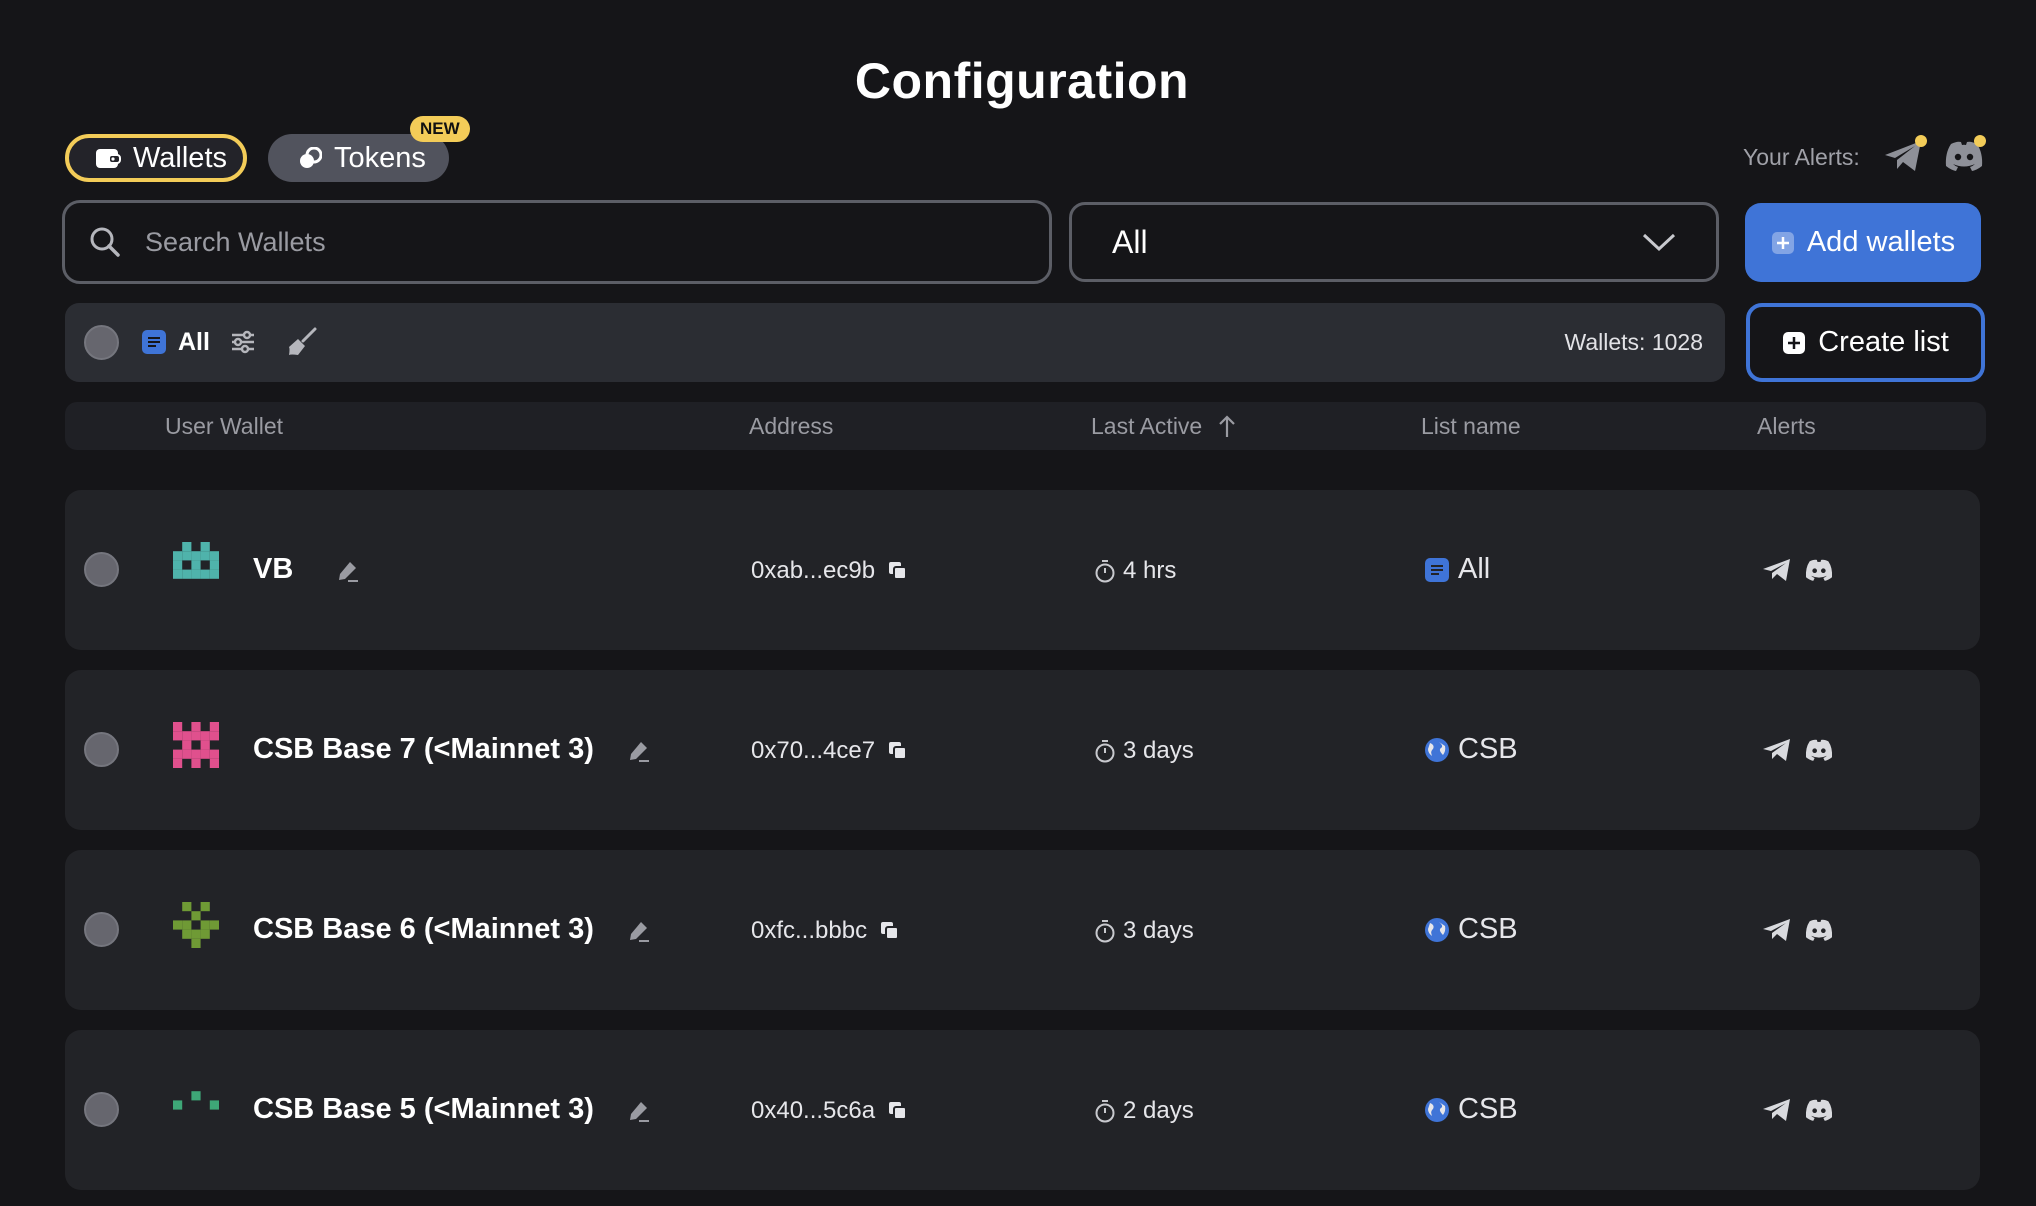 The image size is (2036, 1206). Describe the element at coordinates (813, 1110) in the screenshot. I see `wallet-address: 0x40...5c6a` at that location.